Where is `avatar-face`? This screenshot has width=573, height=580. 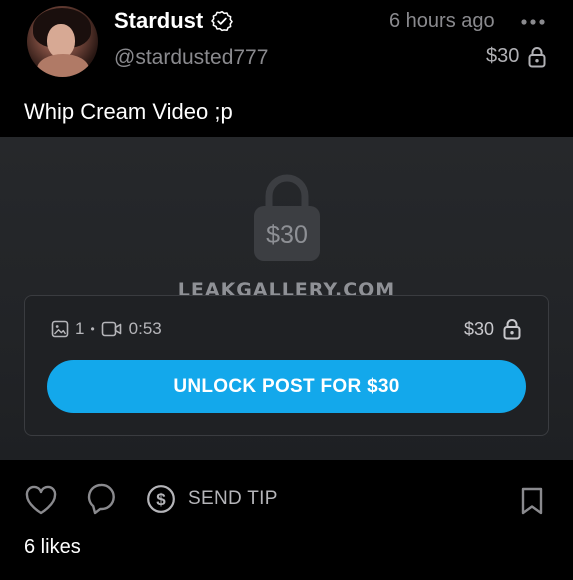 avatar-face is located at coordinates (61, 41).